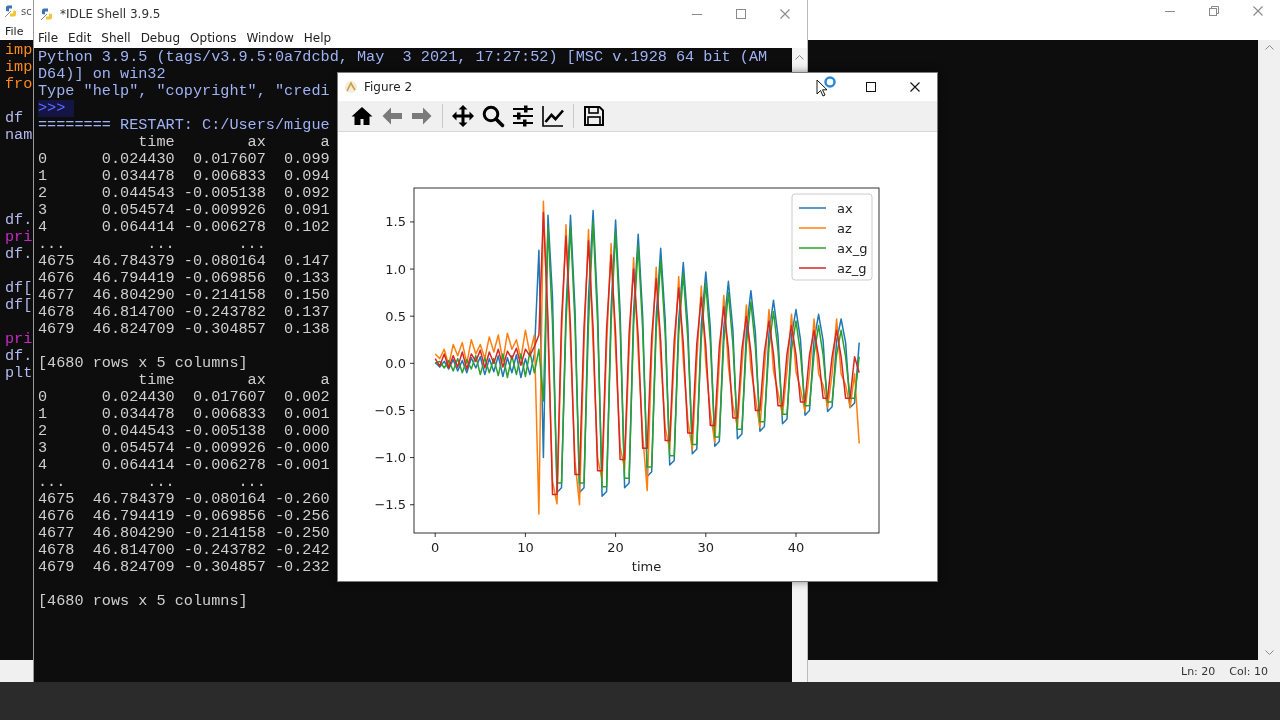 The width and height of the screenshot is (1280, 720). I want to click on shell-prompt: >>>, so click(56, 108).